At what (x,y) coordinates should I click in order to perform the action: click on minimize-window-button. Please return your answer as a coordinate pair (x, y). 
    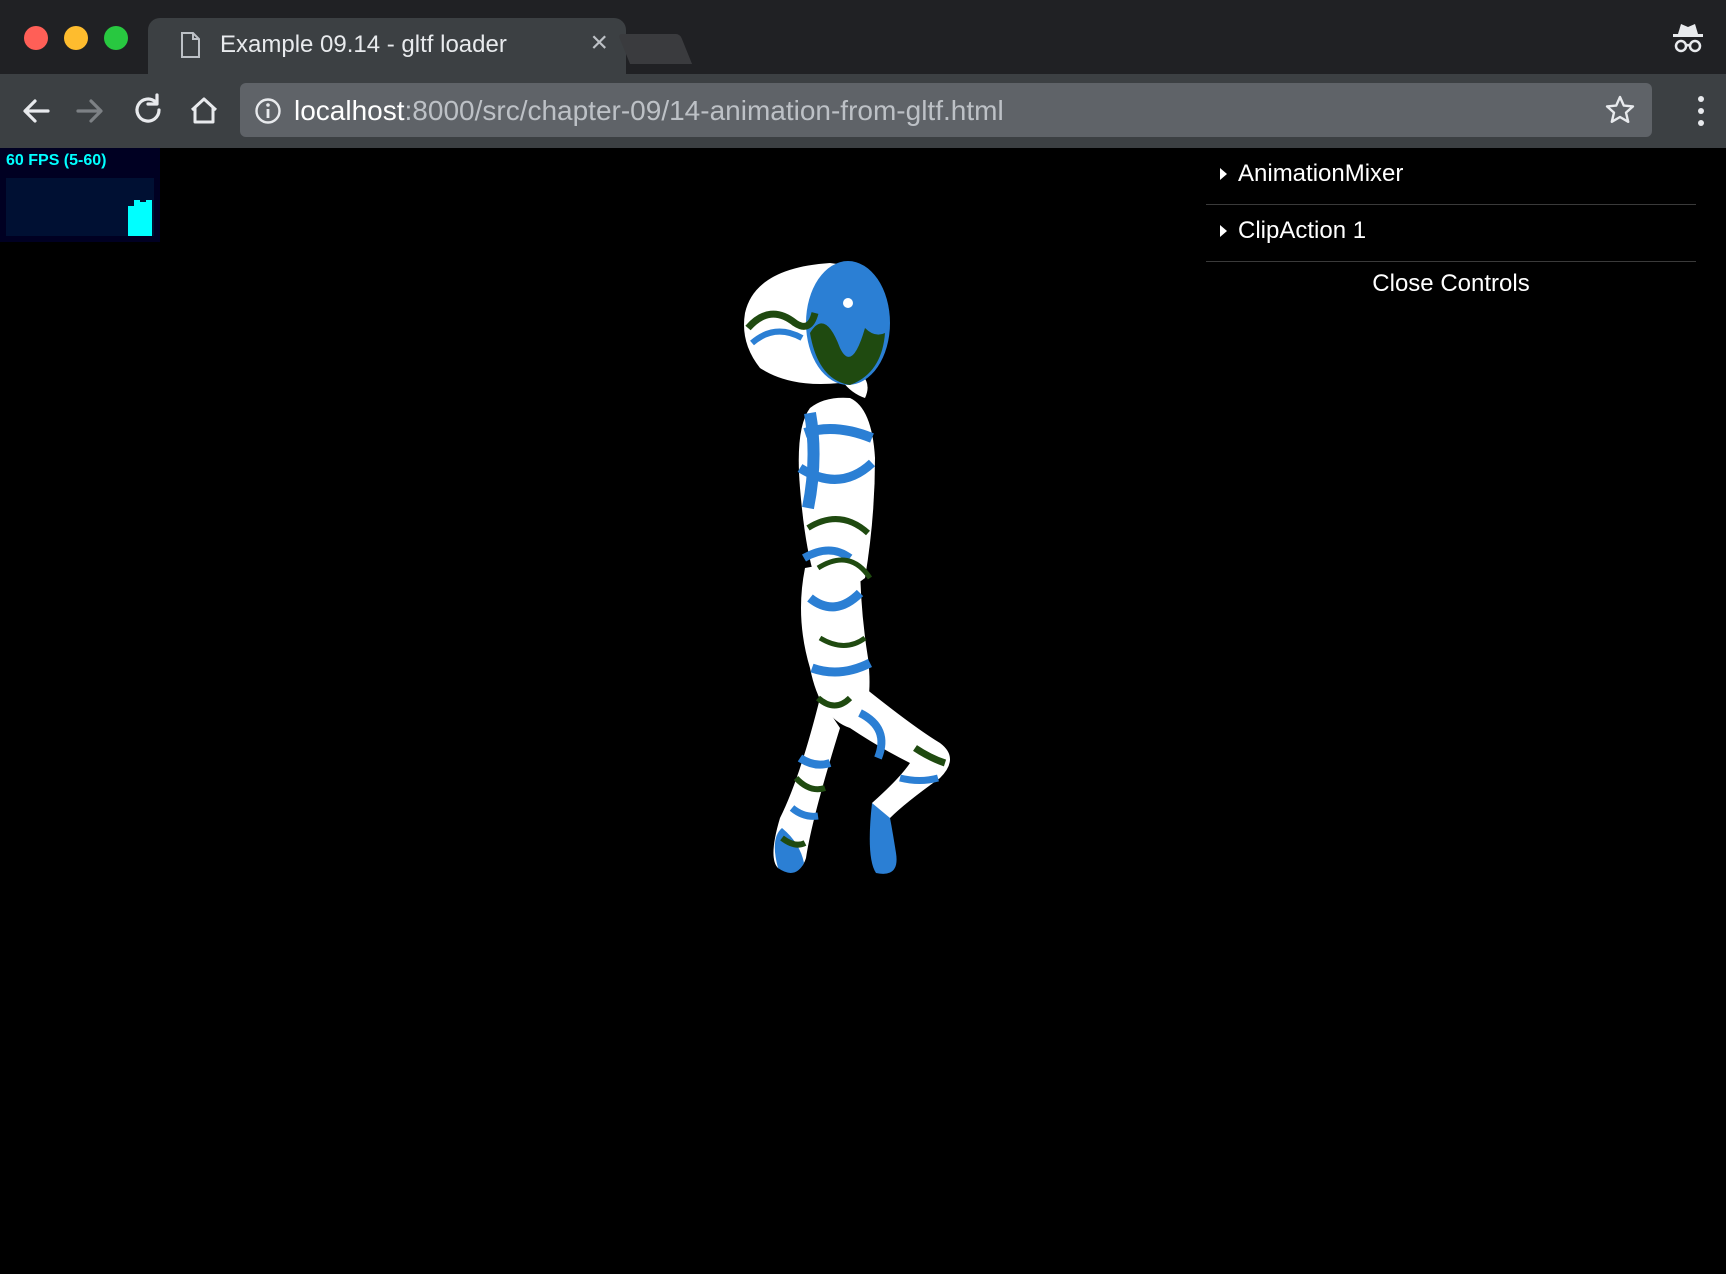
    Looking at the image, I should click on (76, 38).